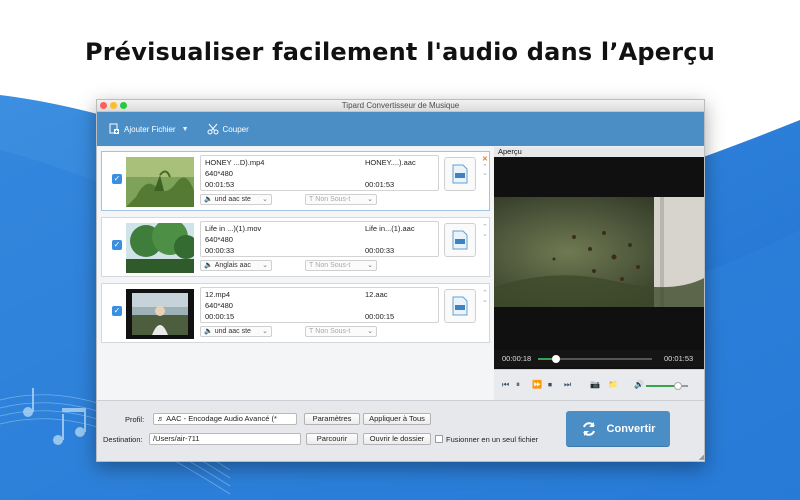 Image resolution: width=800 pixels, height=500 pixels. Describe the element at coordinates (397, 439) in the screenshot. I see `open-folder-button: Ouvrir le dossier` at that location.